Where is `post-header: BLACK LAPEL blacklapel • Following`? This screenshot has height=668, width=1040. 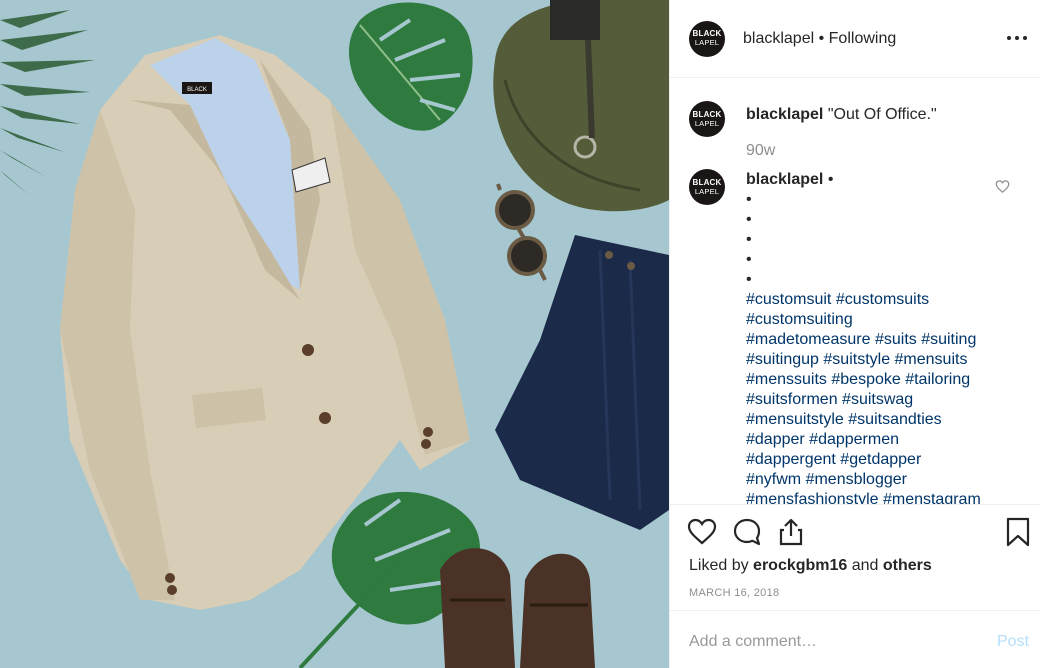
post-header: BLACK LAPEL blacklapel • Following is located at coordinates (855, 39).